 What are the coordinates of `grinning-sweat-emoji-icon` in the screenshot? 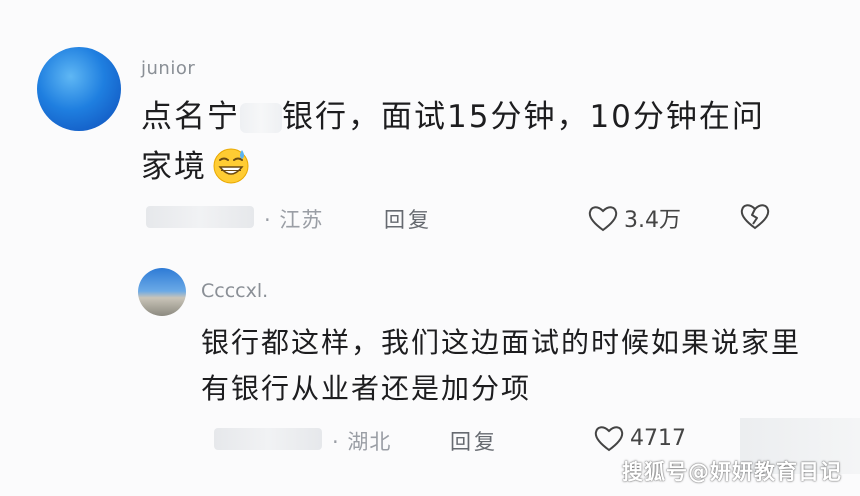 It's located at (231, 165).